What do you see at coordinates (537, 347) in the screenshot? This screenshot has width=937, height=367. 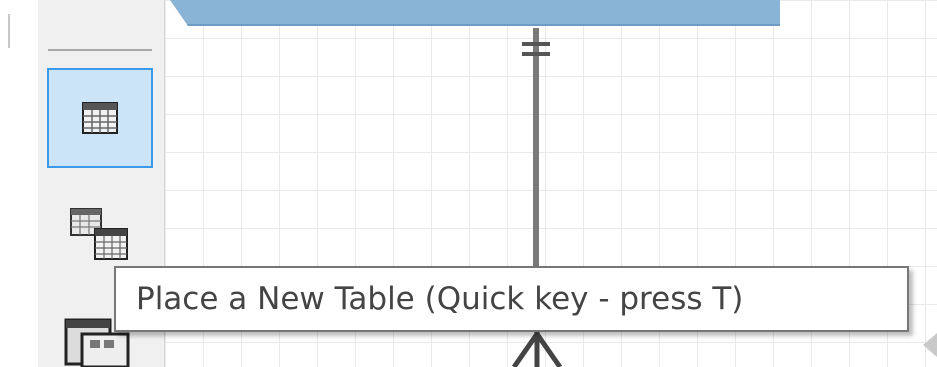 I see `crows-foot-icon` at bounding box center [537, 347].